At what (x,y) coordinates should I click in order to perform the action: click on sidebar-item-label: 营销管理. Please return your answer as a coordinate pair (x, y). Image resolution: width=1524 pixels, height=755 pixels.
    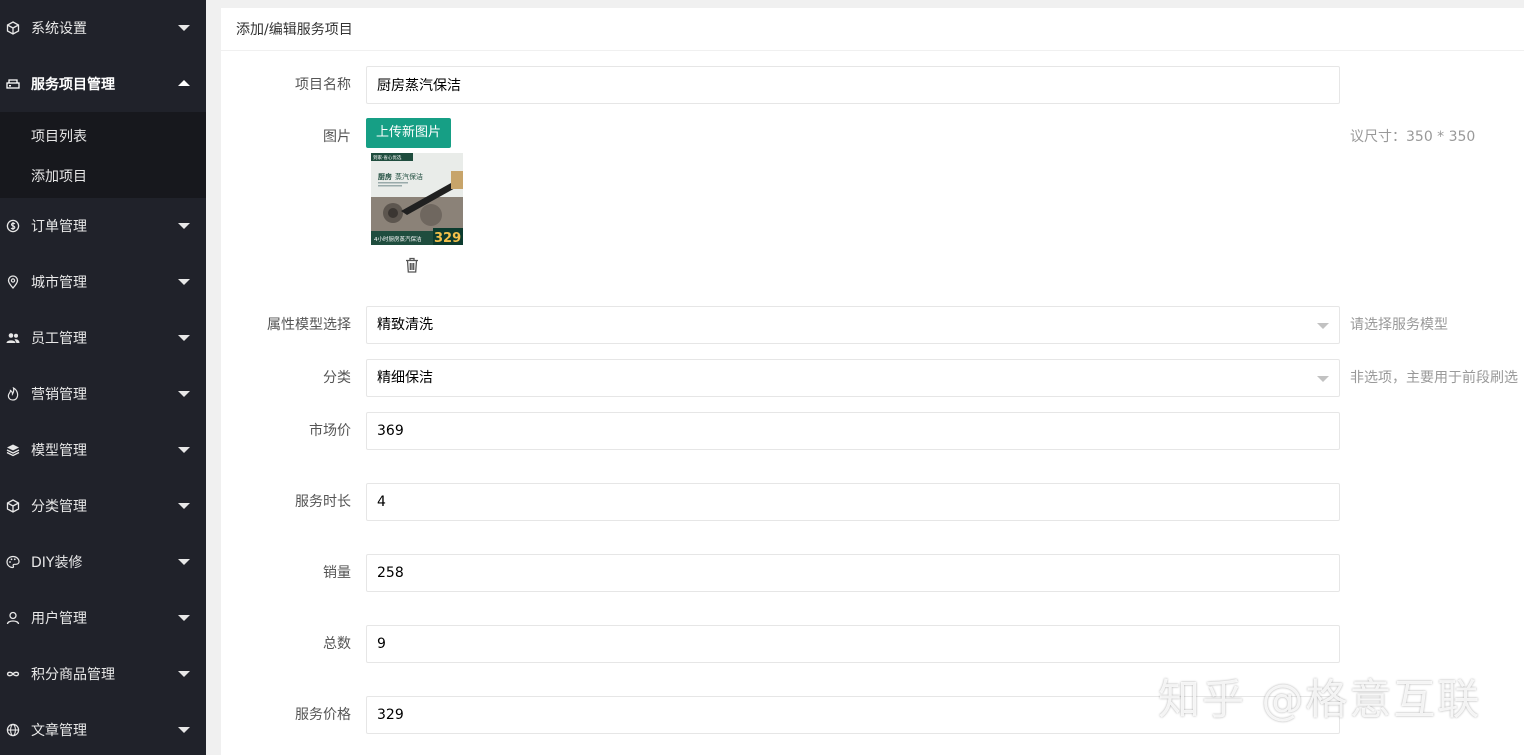
    Looking at the image, I should click on (59, 395).